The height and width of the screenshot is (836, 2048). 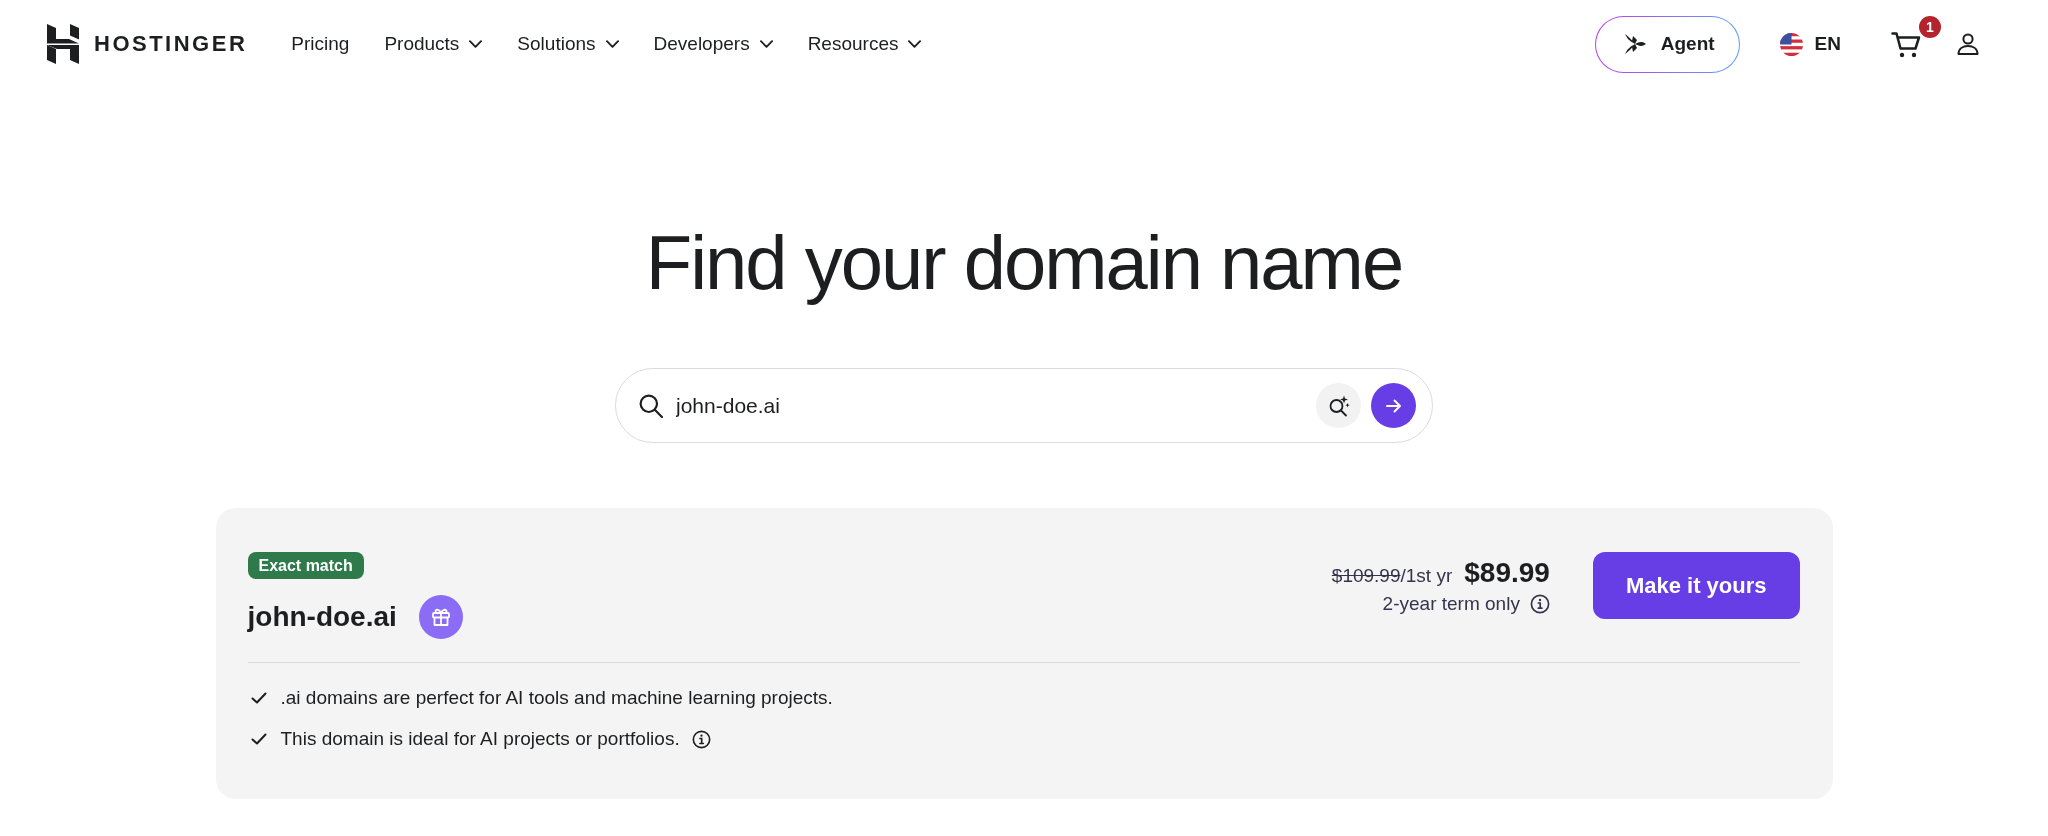 I want to click on agent-button: Agent, so click(x=1667, y=44).